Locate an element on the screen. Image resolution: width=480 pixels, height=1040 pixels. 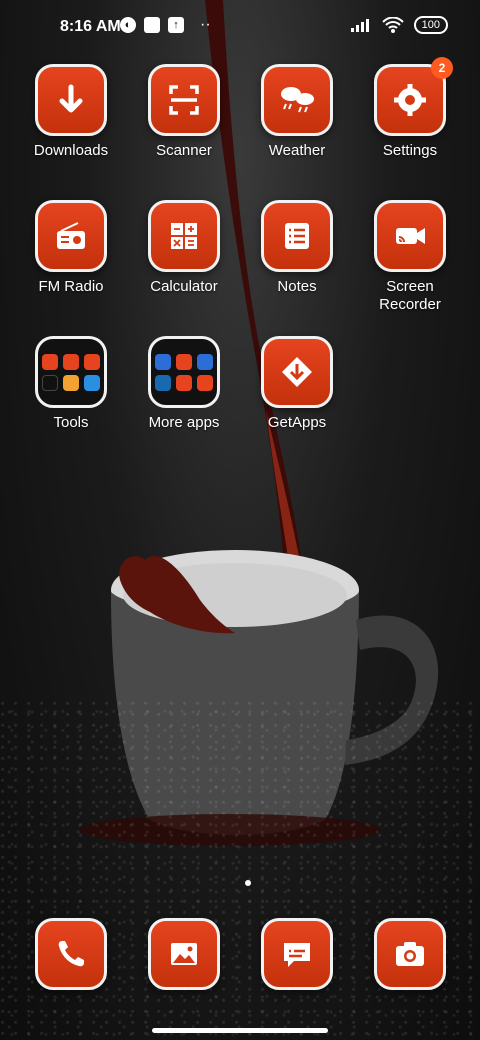
app-fm-radio: FM Radio is located at coordinates (71, 248).